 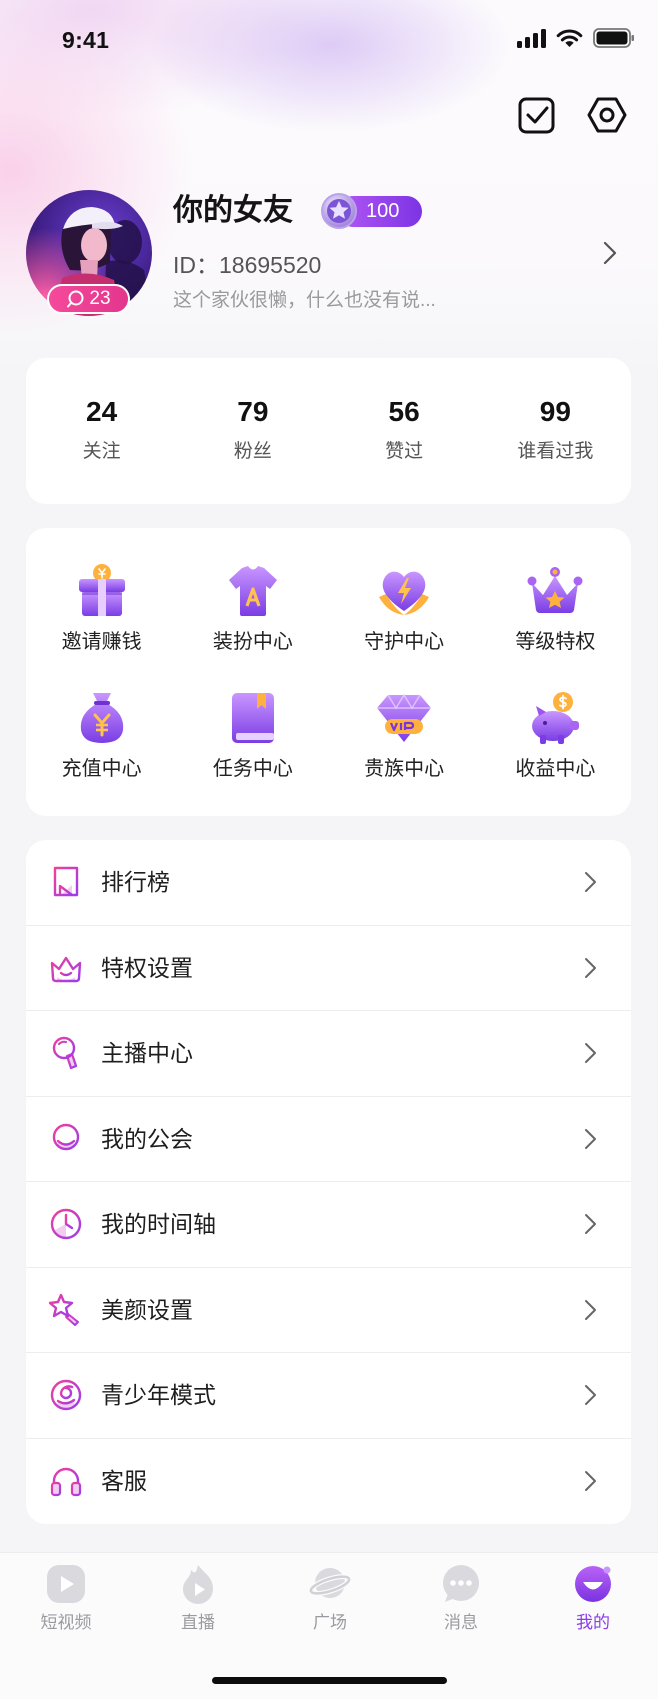 What do you see at coordinates (75, 299) in the screenshot?
I see `chat-icon` at bounding box center [75, 299].